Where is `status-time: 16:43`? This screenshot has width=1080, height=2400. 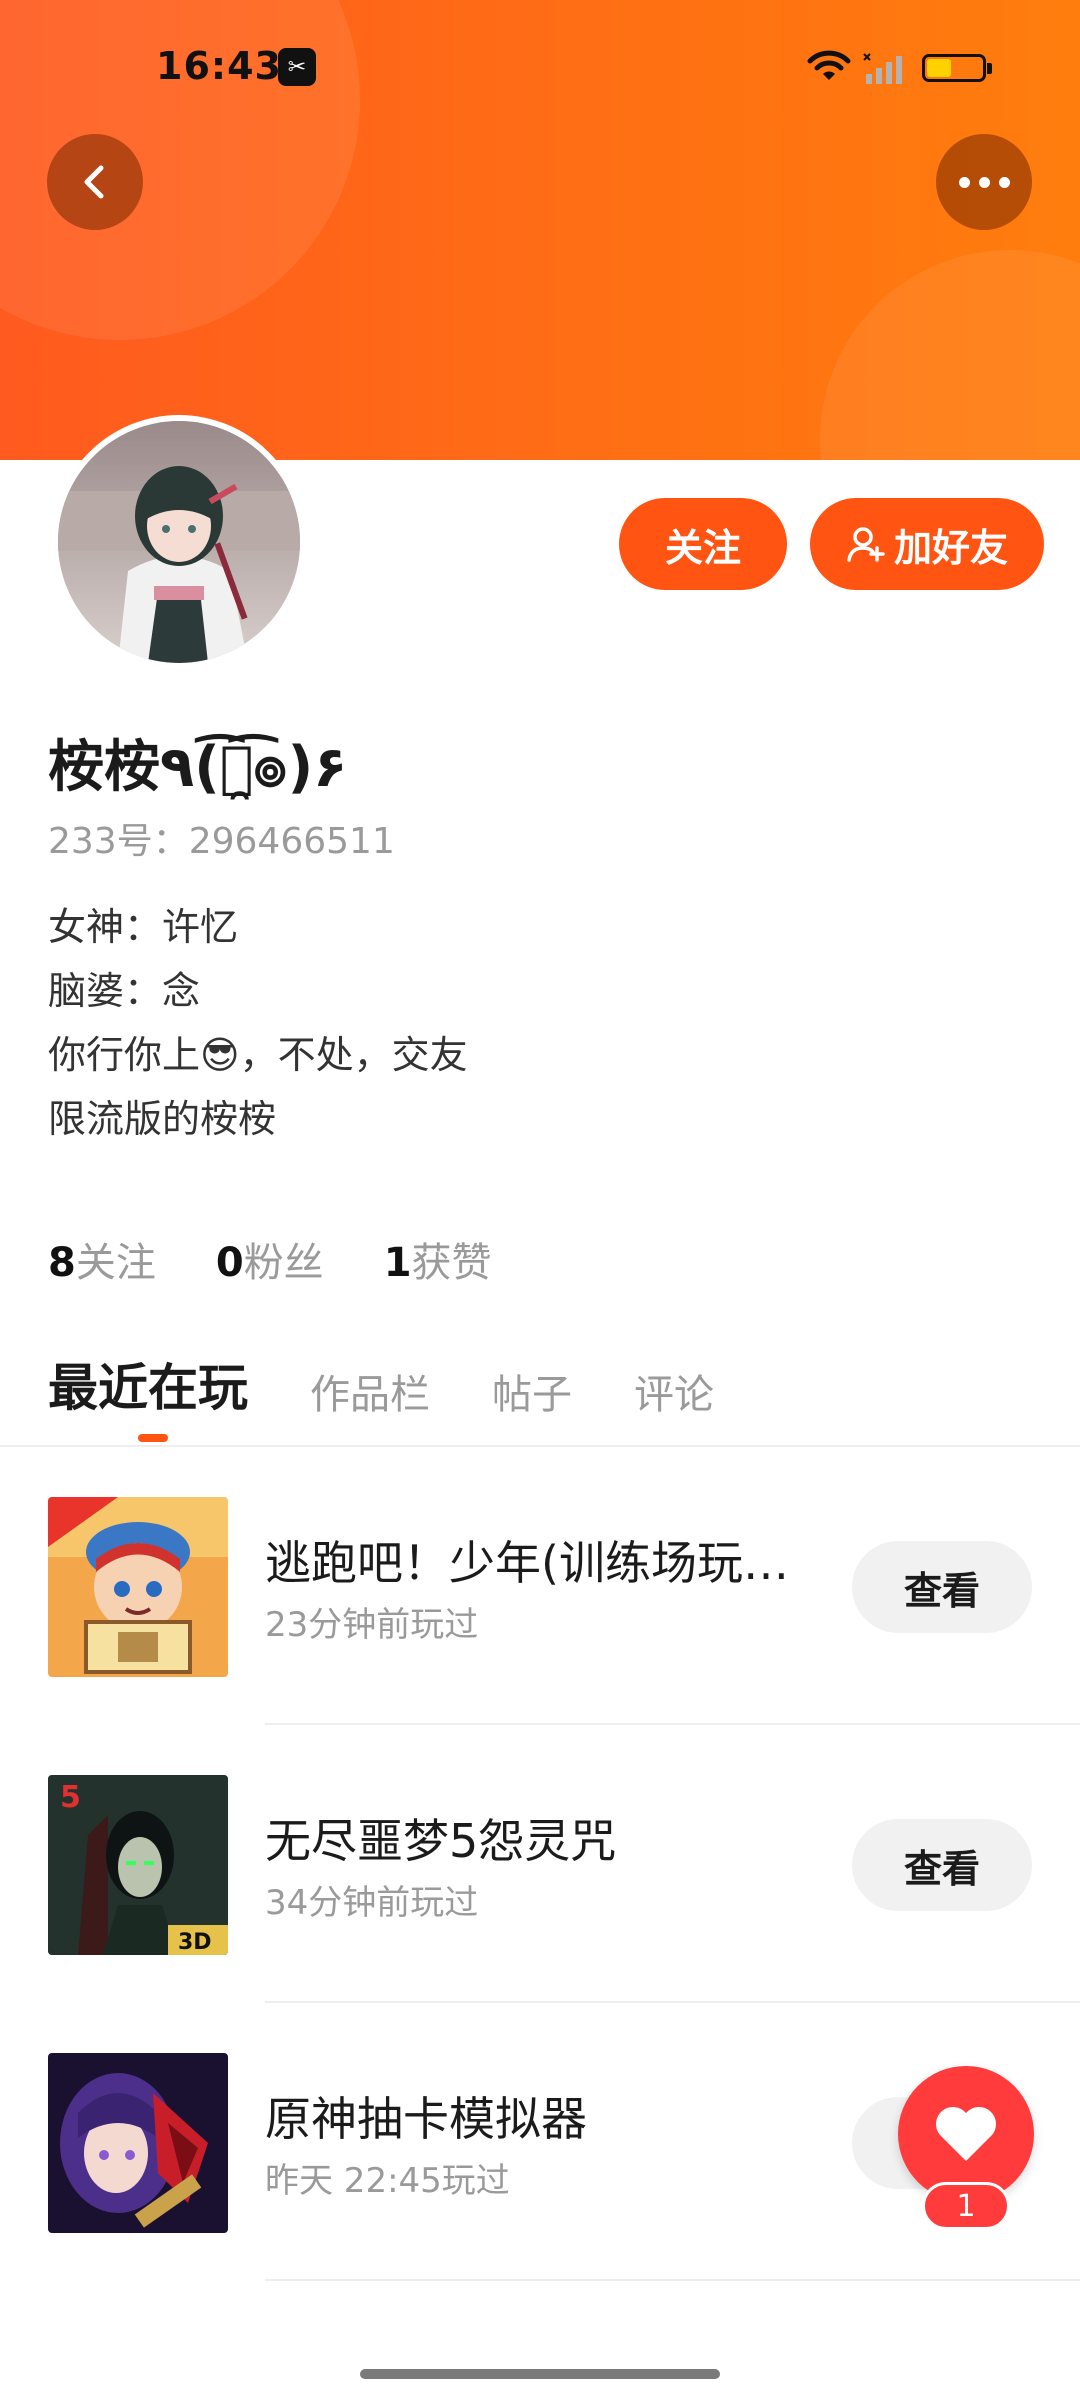 status-time: 16:43 is located at coordinates (219, 66).